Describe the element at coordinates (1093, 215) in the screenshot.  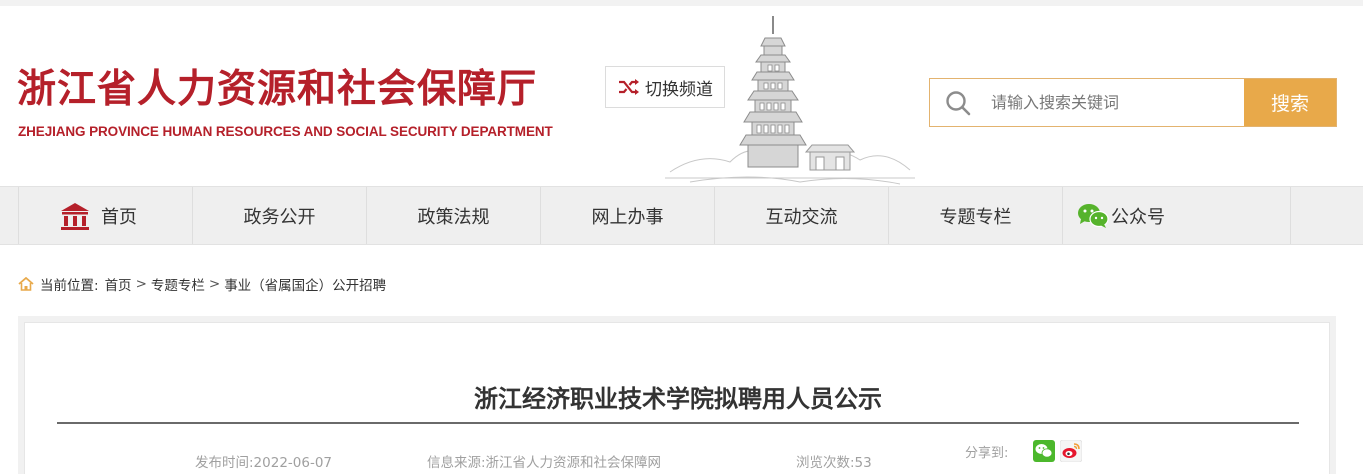
I see `wechat-icon` at that location.